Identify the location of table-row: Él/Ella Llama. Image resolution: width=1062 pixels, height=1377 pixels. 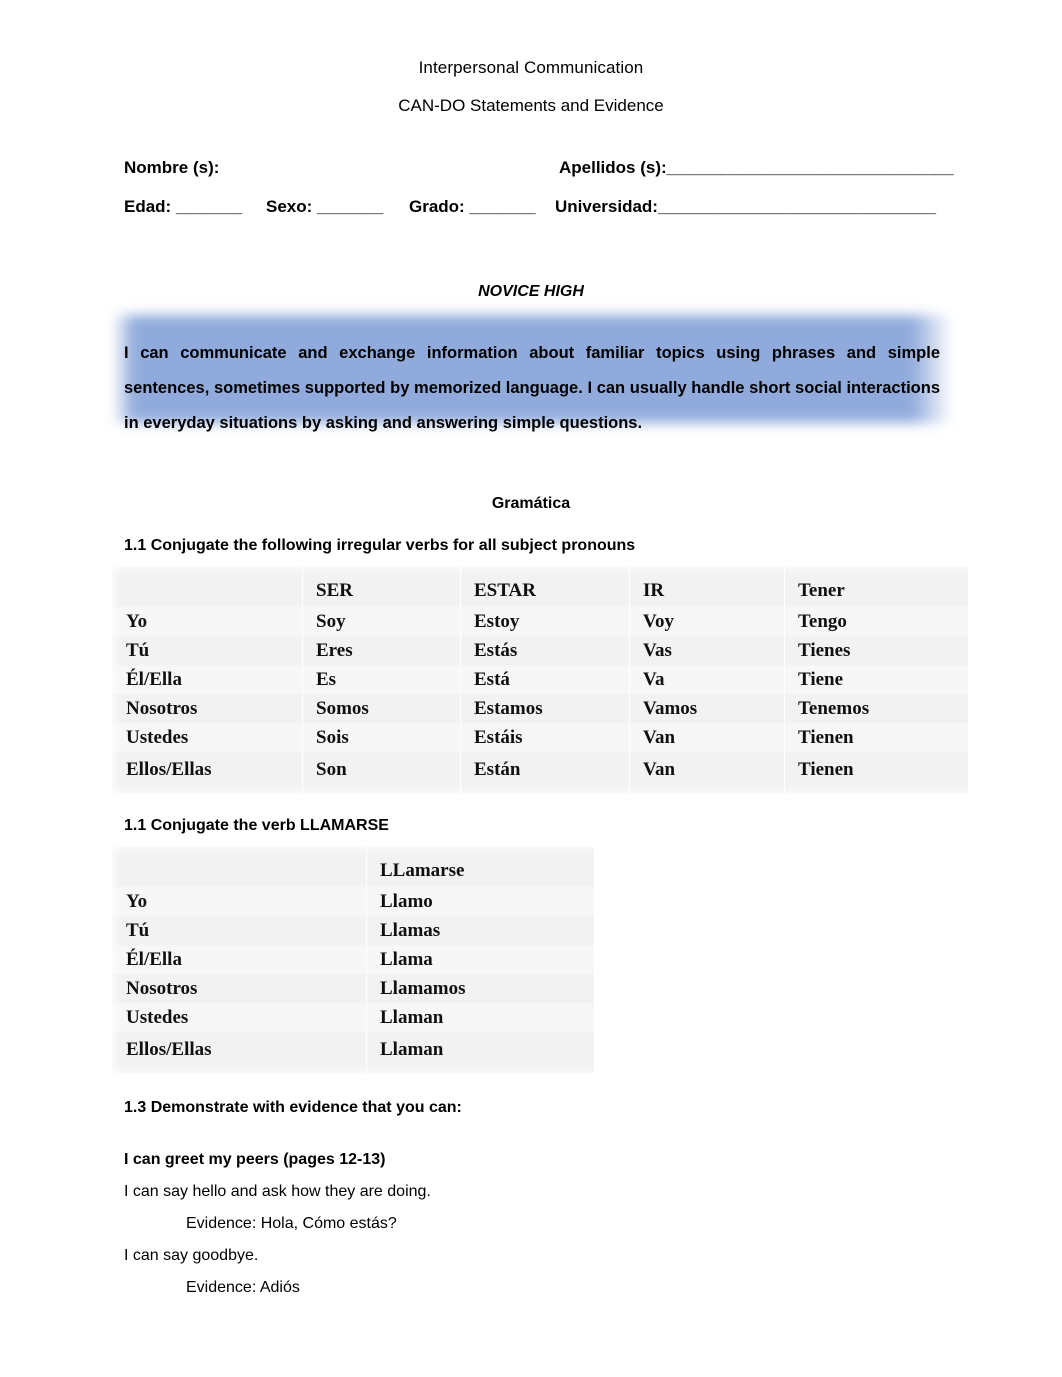
(353, 959).